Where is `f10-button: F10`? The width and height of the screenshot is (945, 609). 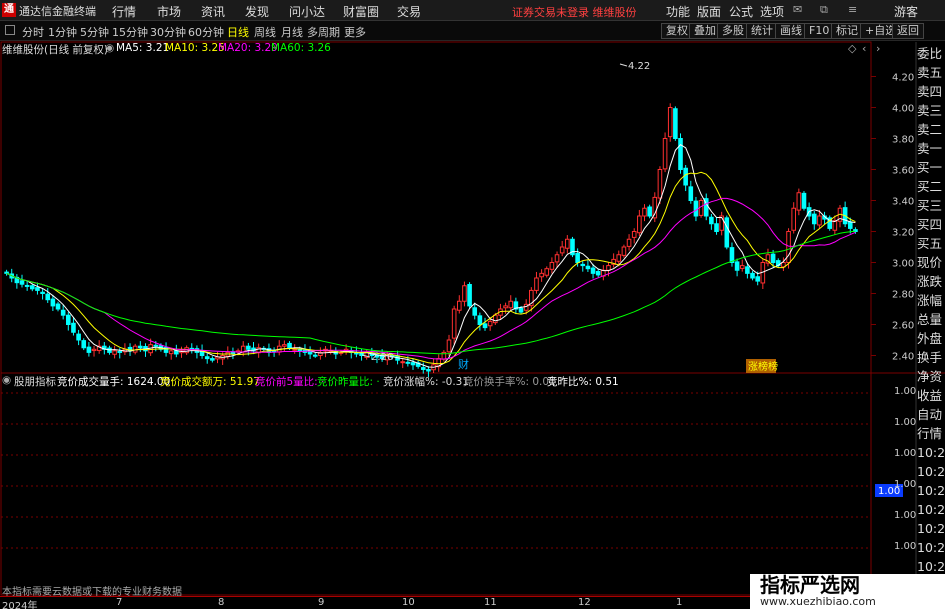 f10-button: F10 is located at coordinates (819, 31).